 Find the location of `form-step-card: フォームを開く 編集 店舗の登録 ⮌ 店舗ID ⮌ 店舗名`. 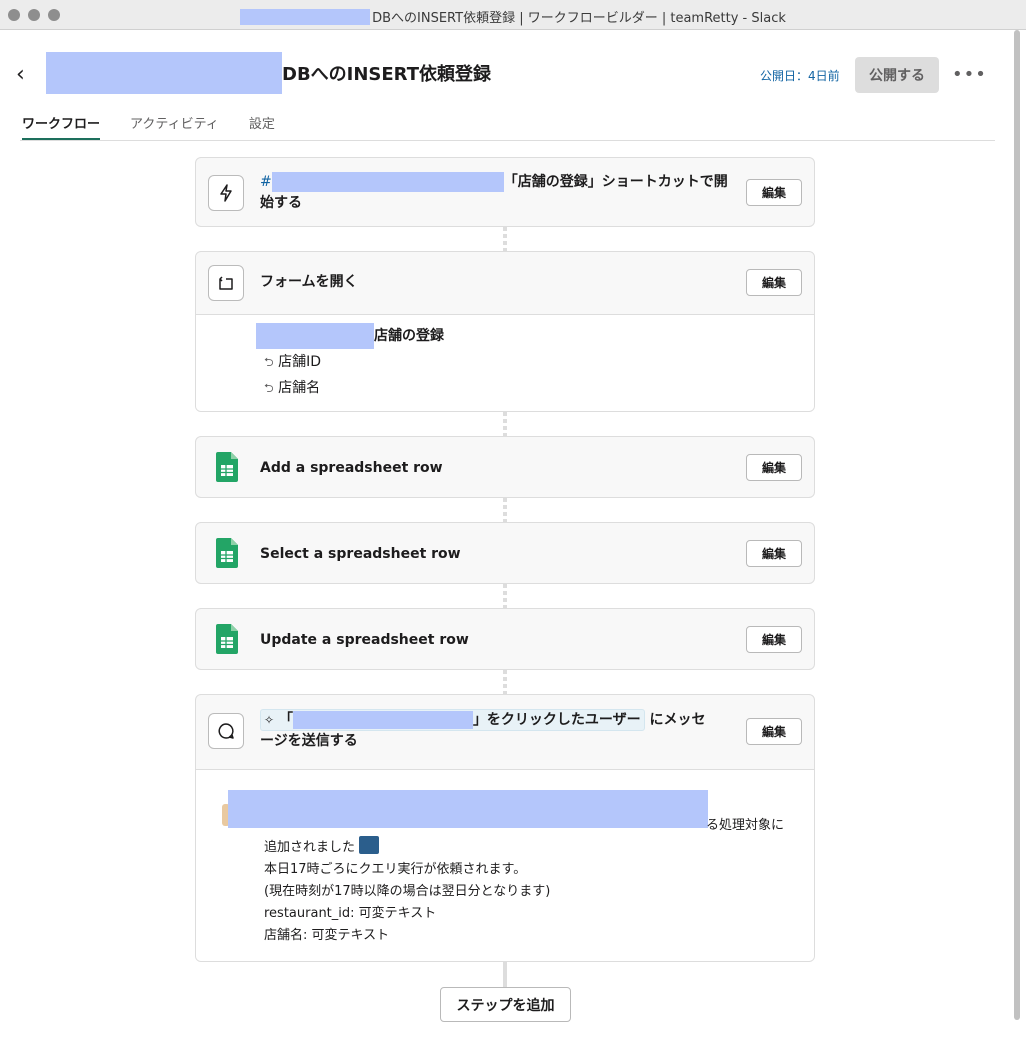

form-step-card: フォームを開く 編集 店舗の登録 ⮌ 店舗ID ⮌ 店舗名 is located at coordinates (505, 331).